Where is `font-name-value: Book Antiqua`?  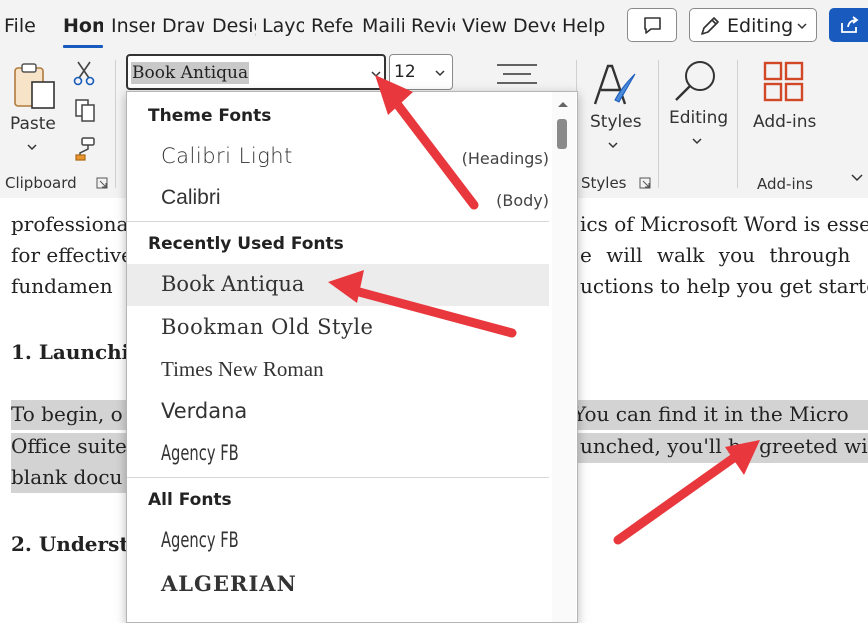
font-name-value: Book Antiqua is located at coordinates (190, 73).